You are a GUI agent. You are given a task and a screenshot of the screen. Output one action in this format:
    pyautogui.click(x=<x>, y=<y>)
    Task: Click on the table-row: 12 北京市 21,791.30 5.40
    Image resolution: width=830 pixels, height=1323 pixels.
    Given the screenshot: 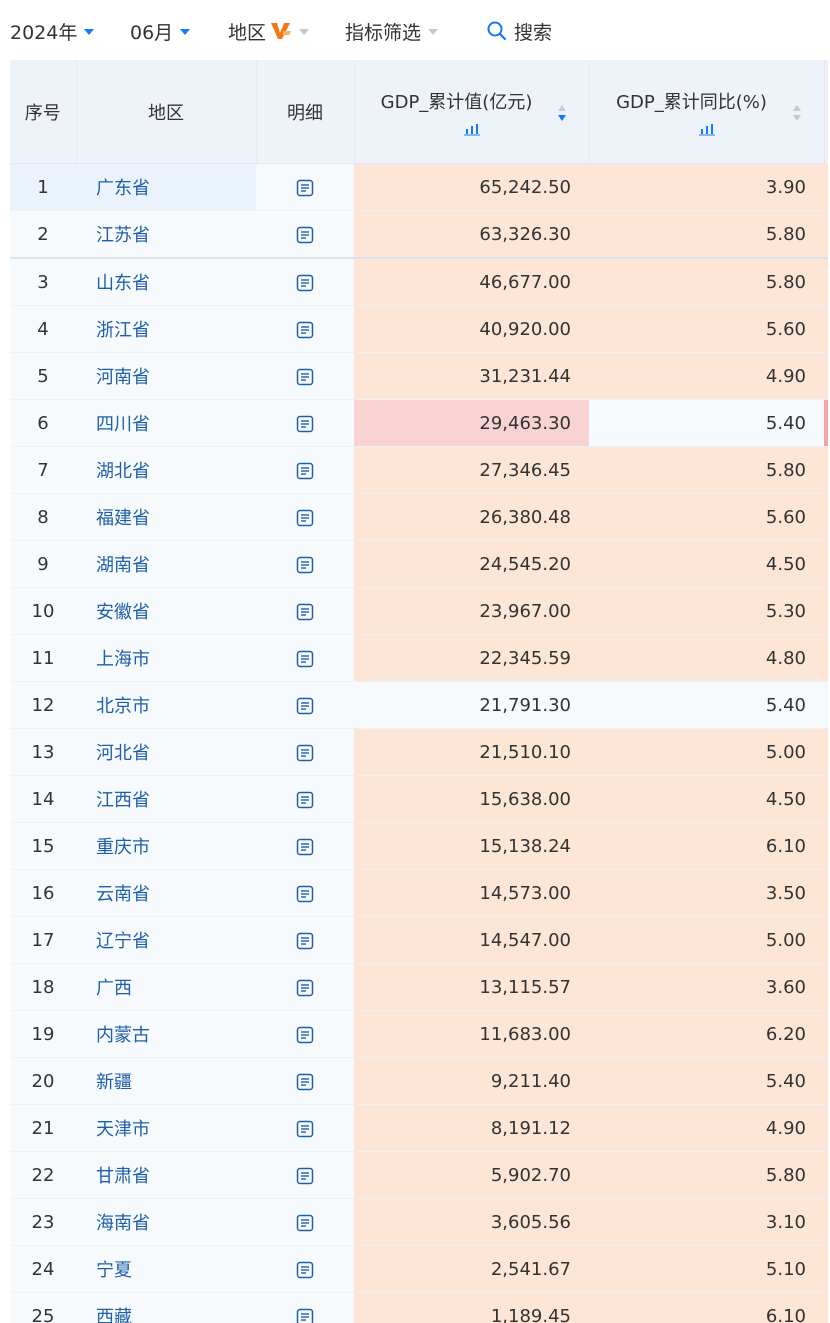 What is the action you would take?
    pyautogui.click(x=419, y=705)
    